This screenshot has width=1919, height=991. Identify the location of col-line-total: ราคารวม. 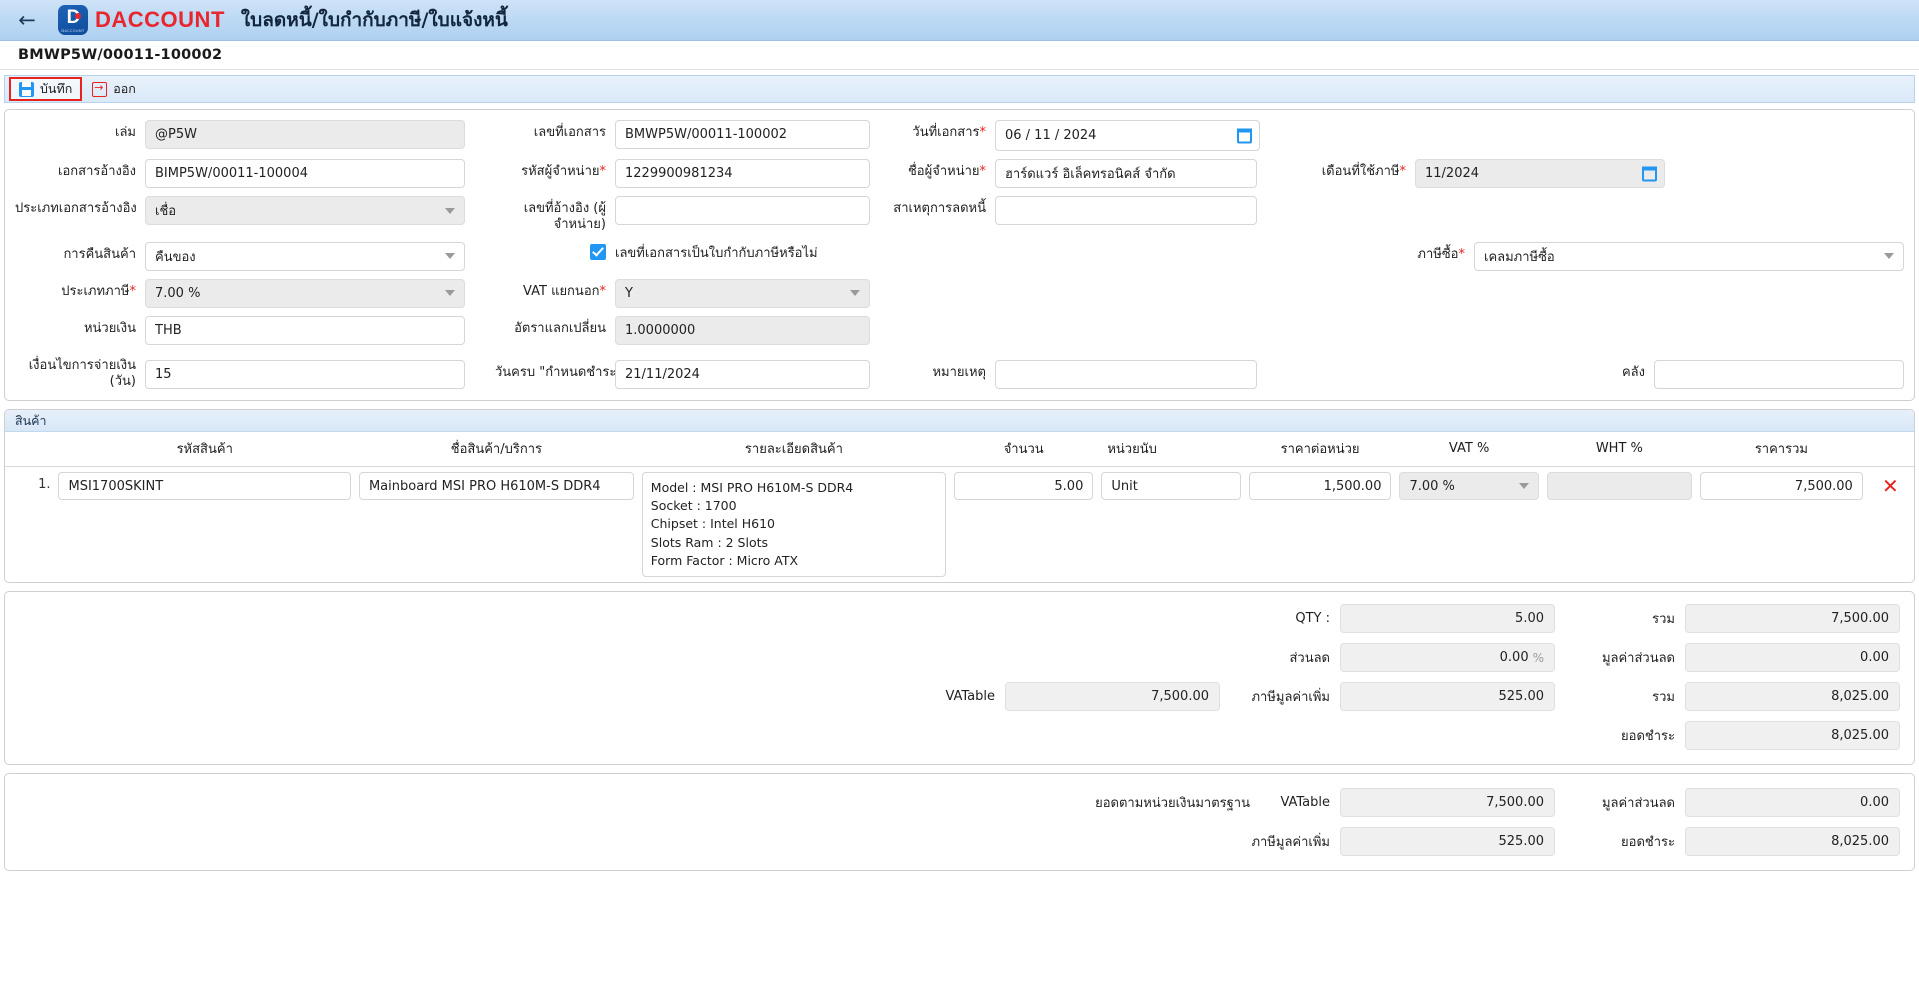
(1781, 449).